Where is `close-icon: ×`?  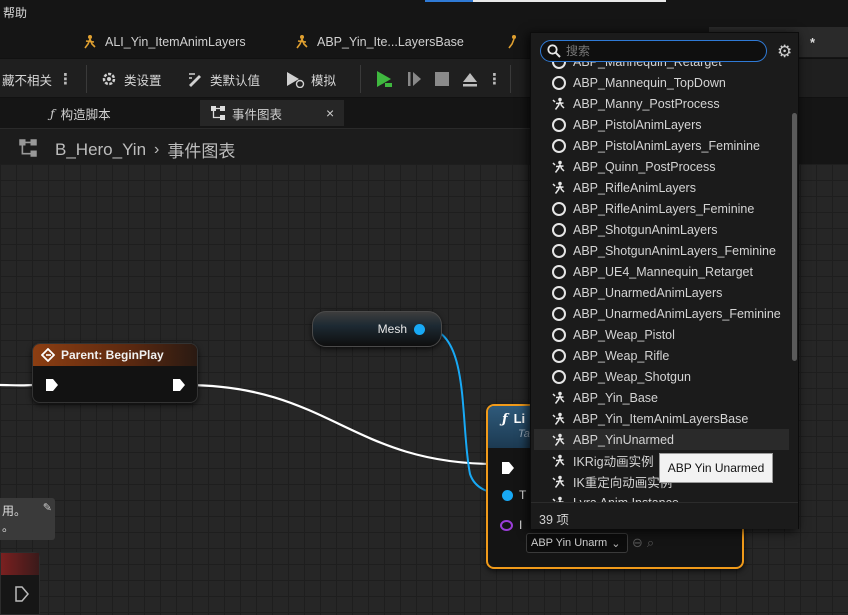 close-icon: × is located at coordinates (330, 113).